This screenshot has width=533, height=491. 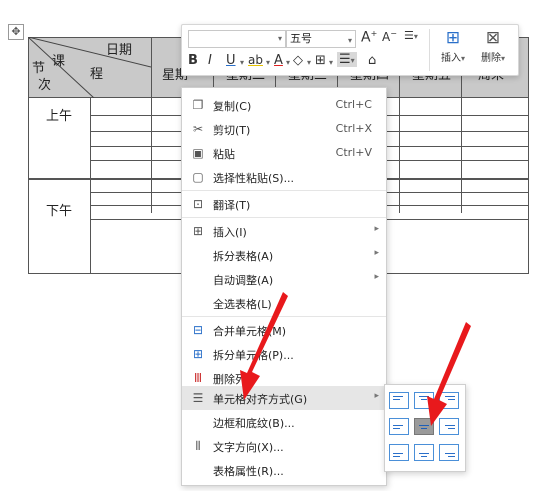 I want to click on translate-icon: ⊡, so click(x=198, y=204).